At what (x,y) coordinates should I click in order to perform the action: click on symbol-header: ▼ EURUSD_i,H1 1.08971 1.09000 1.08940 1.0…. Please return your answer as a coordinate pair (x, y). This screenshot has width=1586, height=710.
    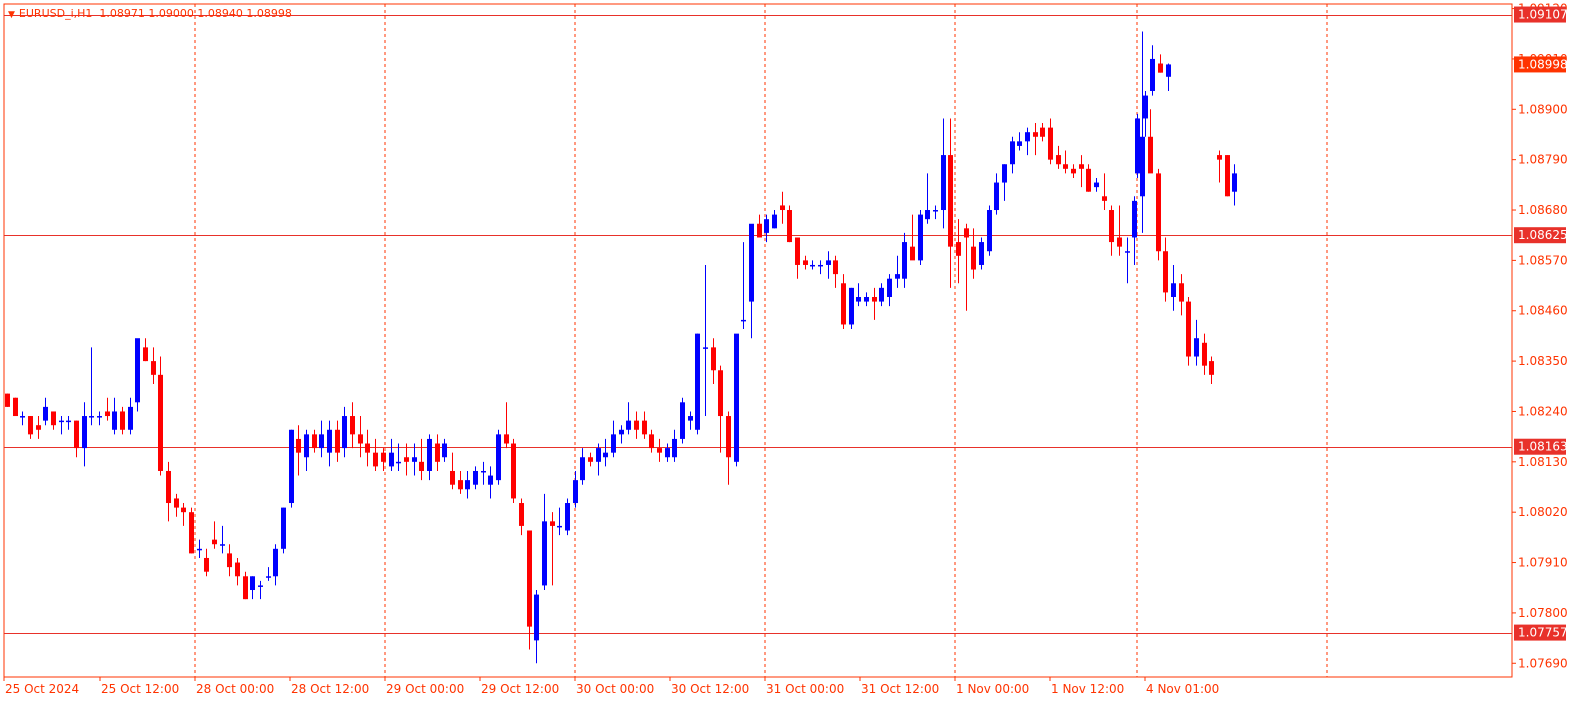
    Looking at the image, I should click on (150, 13).